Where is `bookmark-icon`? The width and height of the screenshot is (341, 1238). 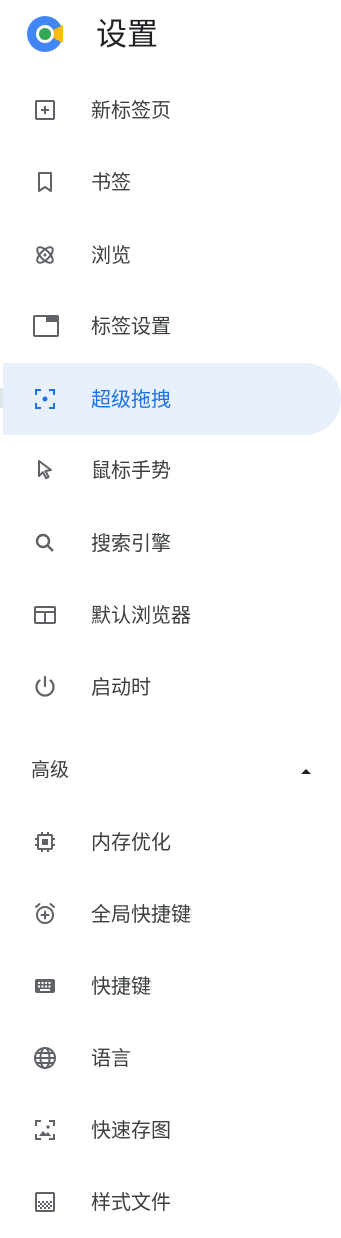 bookmark-icon is located at coordinates (45, 182).